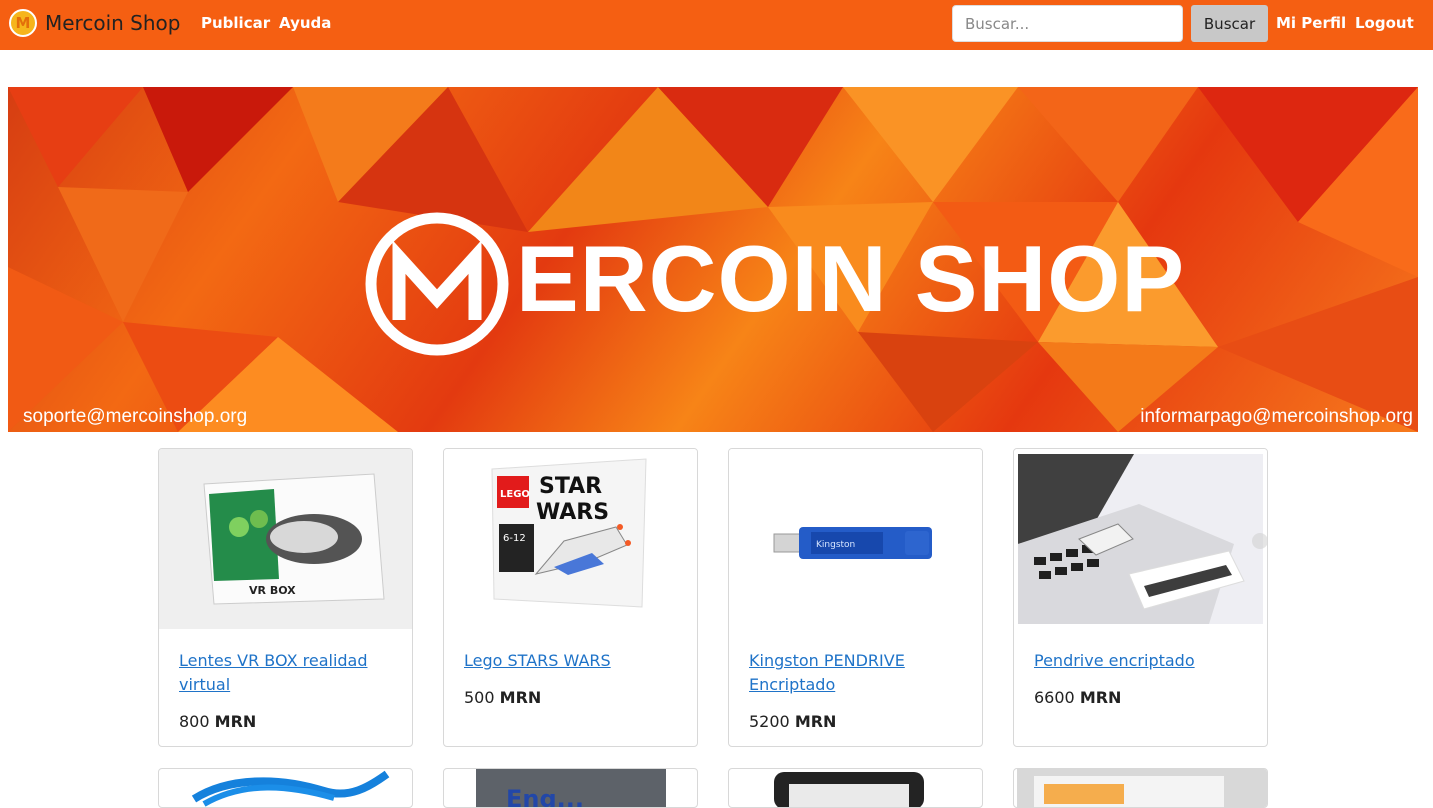 The height and width of the screenshot is (808, 1433). Describe the element at coordinates (571, 661) in the screenshot. I see `product-title-link: Lego STARS WARS` at that location.